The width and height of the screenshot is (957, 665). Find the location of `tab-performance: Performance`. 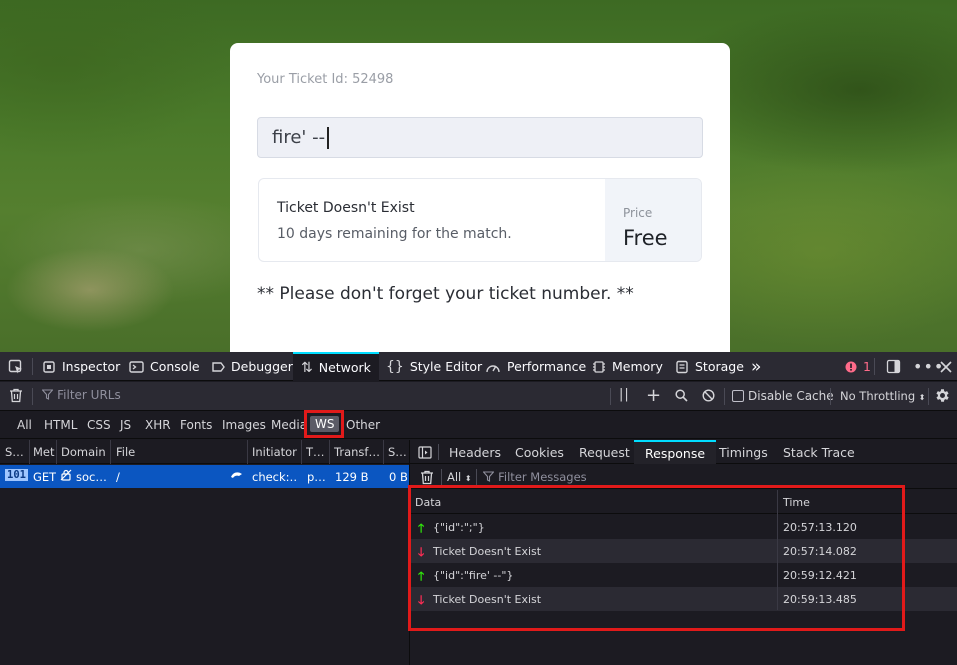

tab-performance: Performance is located at coordinates (535, 366).